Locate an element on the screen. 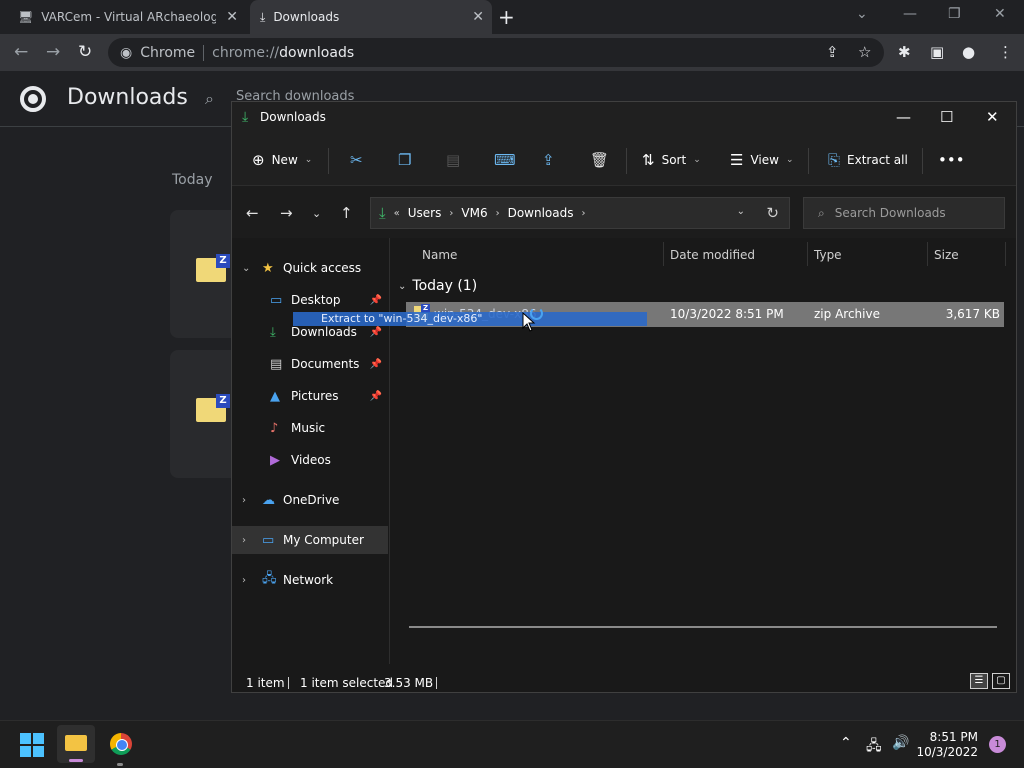 The width and height of the screenshot is (1024, 768). new-label: New is located at coordinates (284, 160).